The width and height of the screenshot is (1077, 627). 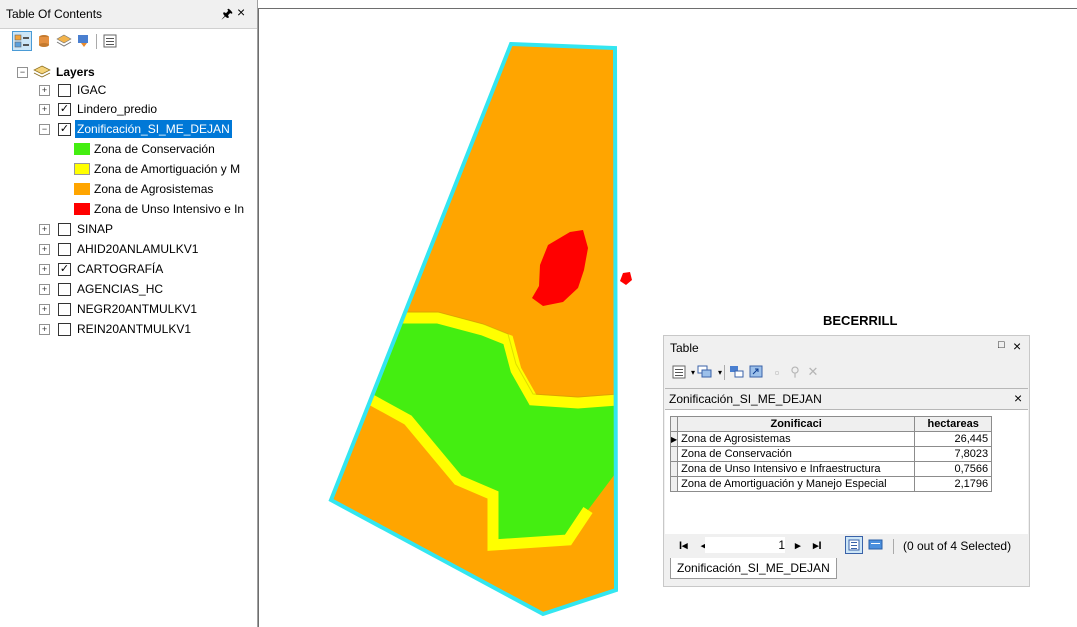 What do you see at coordinates (138, 249) in the screenshot?
I see `layer-label: AHID20ANLAMULKV1` at bounding box center [138, 249].